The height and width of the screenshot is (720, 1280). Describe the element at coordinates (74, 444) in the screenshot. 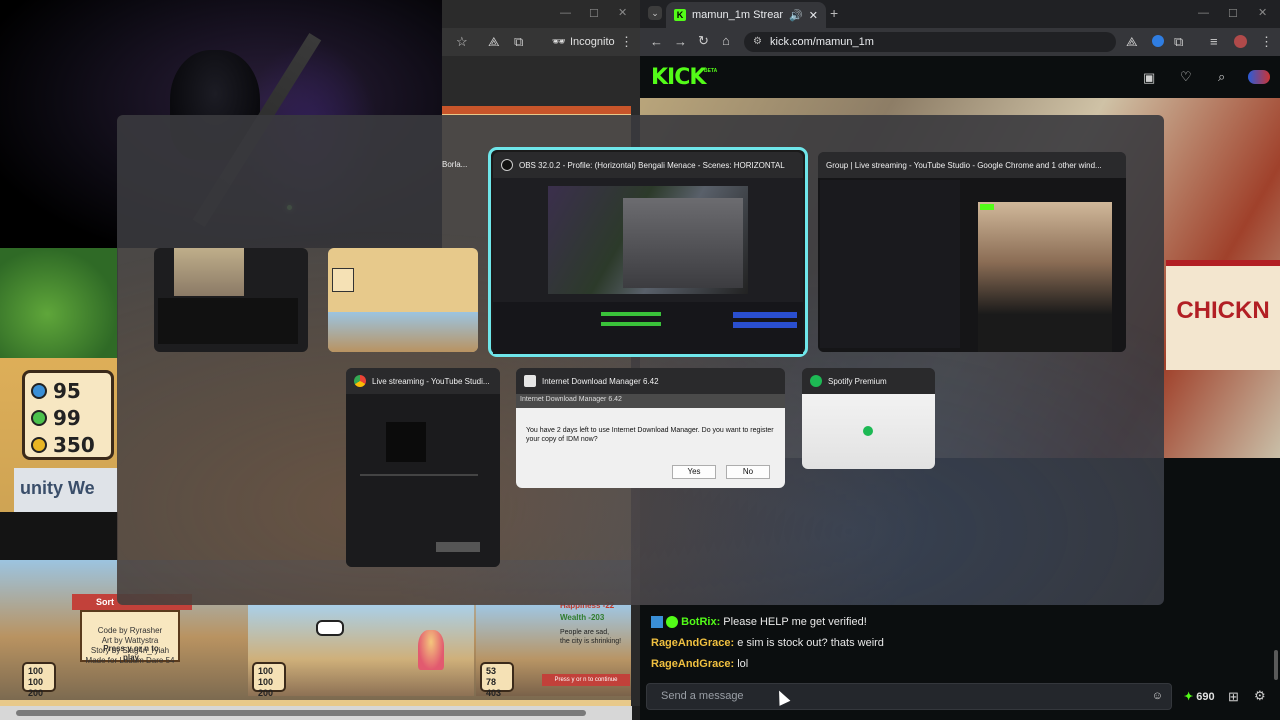

I see `wealth-value: 350` at that location.